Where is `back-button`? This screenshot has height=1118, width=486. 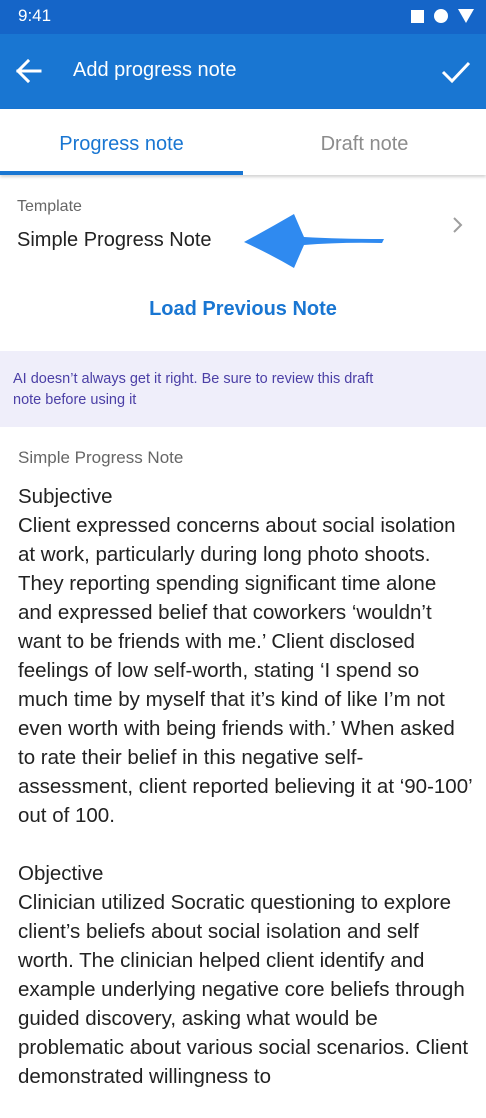
back-button is located at coordinates (30, 71).